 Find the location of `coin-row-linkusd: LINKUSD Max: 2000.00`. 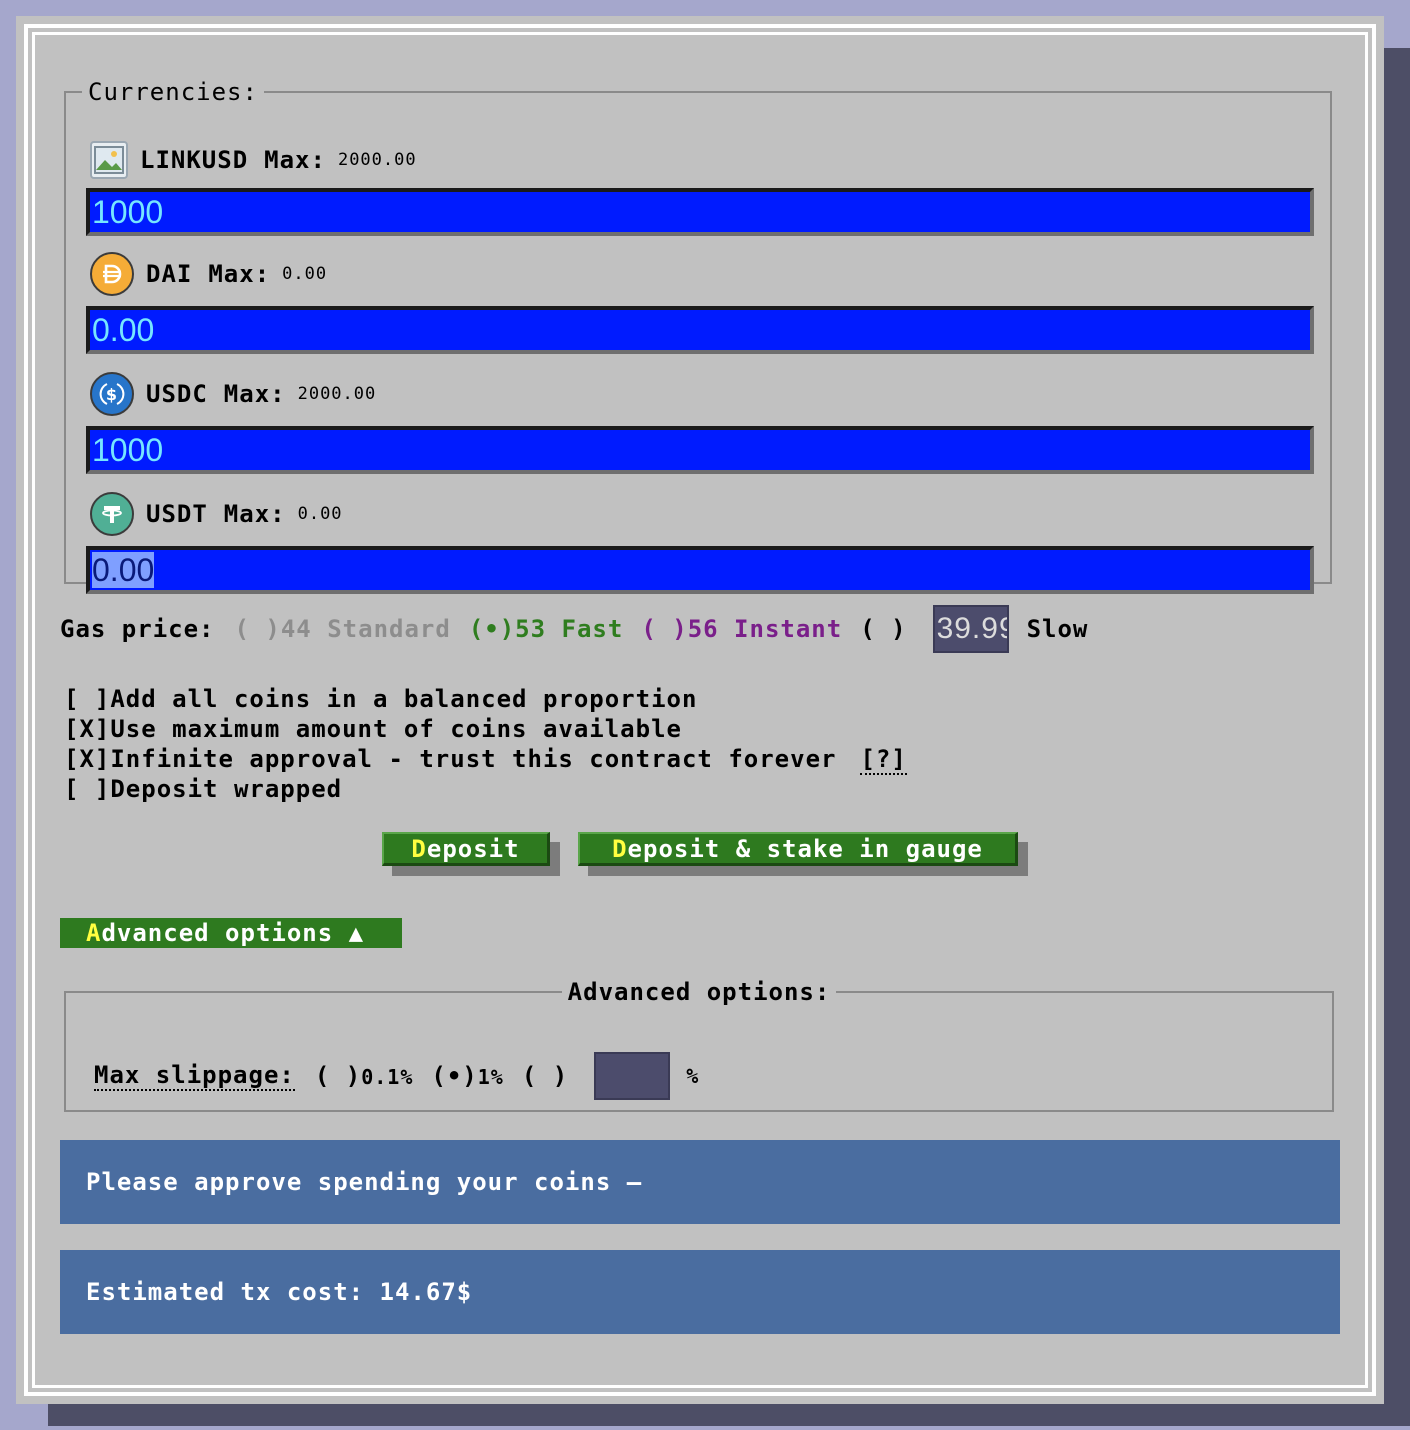

coin-row-linkusd: LINKUSD Max: 2000.00 is located at coordinates (253, 160).